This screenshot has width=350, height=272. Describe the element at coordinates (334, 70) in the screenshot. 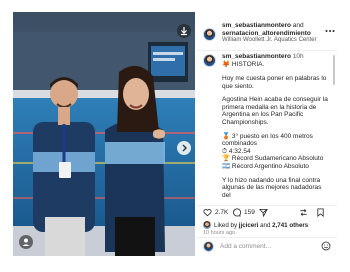

I see `caption-scrollbar` at that location.